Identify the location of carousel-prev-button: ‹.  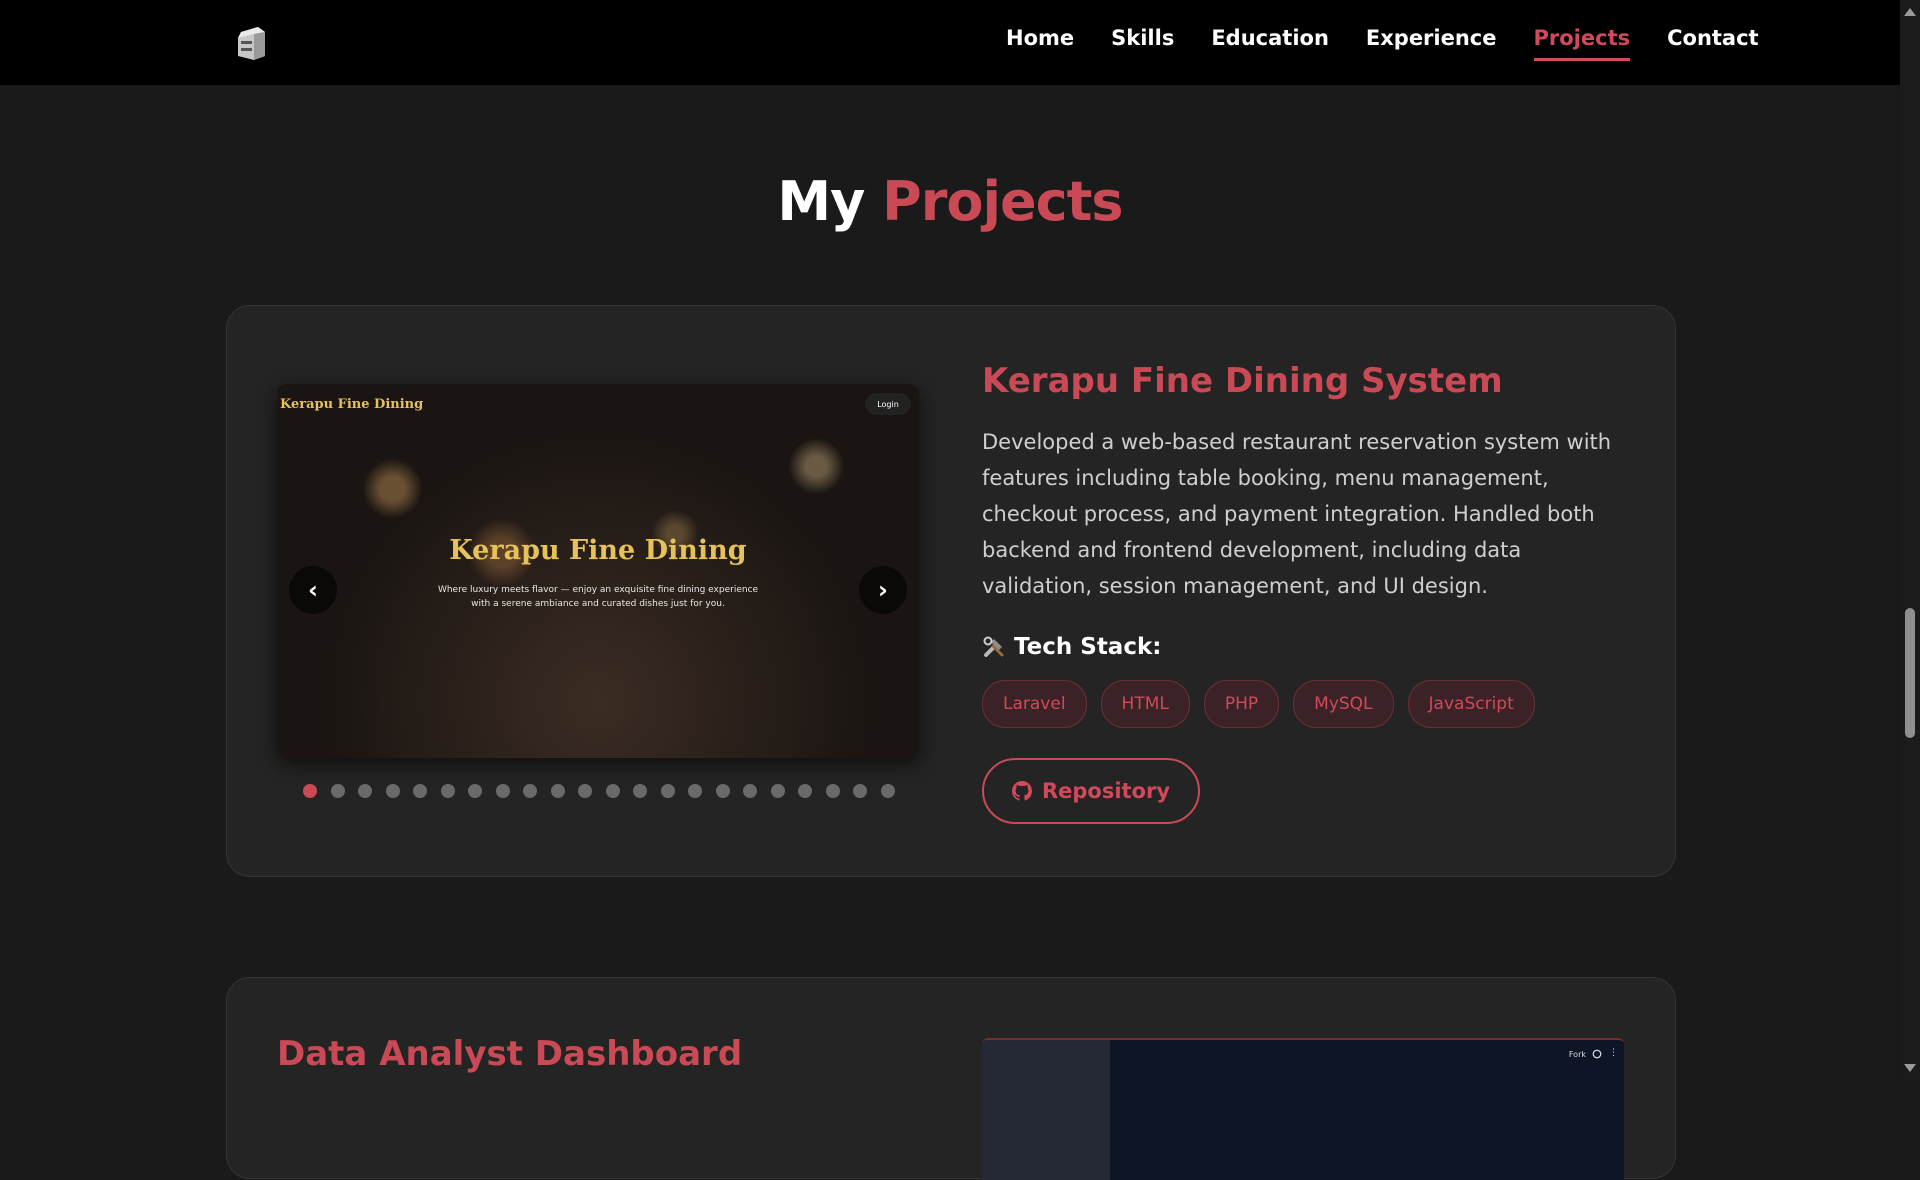
(313, 590).